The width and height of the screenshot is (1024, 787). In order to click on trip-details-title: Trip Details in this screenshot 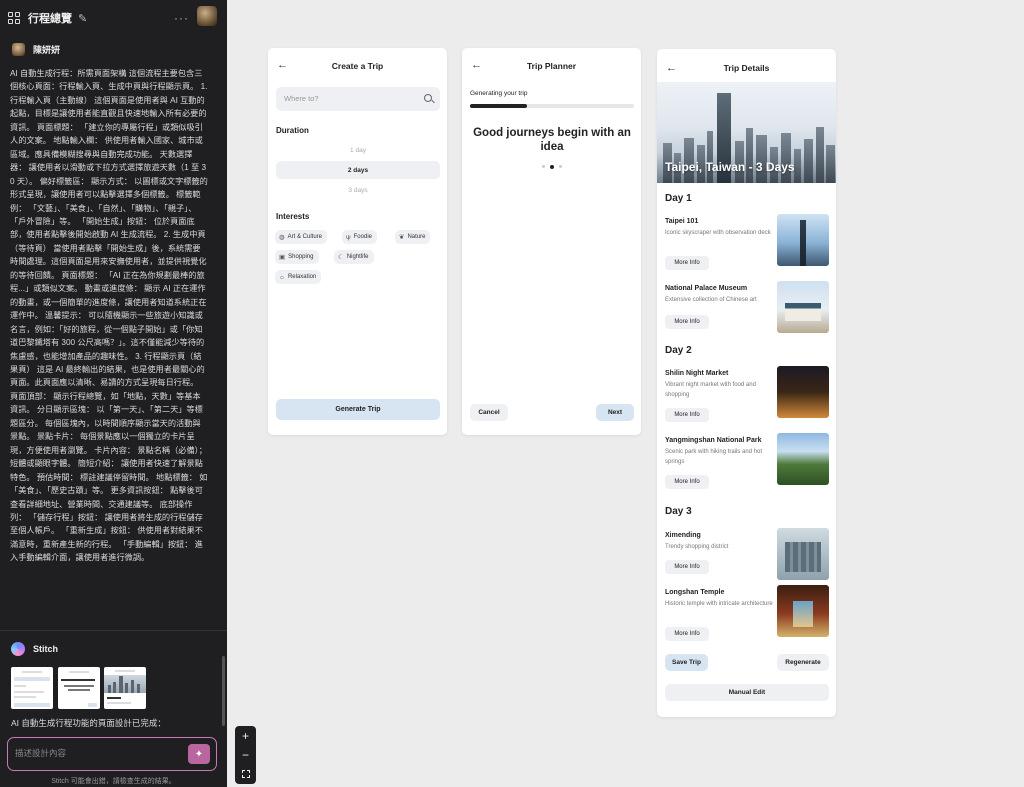, I will do `click(746, 68)`.